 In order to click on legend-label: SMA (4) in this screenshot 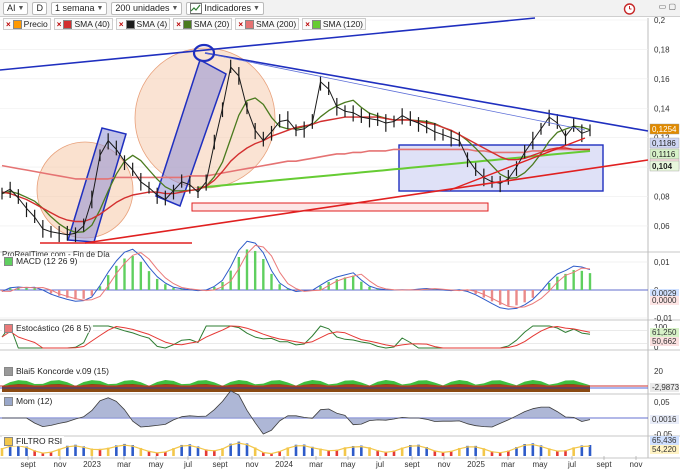, I will do `click(152, 24)`.